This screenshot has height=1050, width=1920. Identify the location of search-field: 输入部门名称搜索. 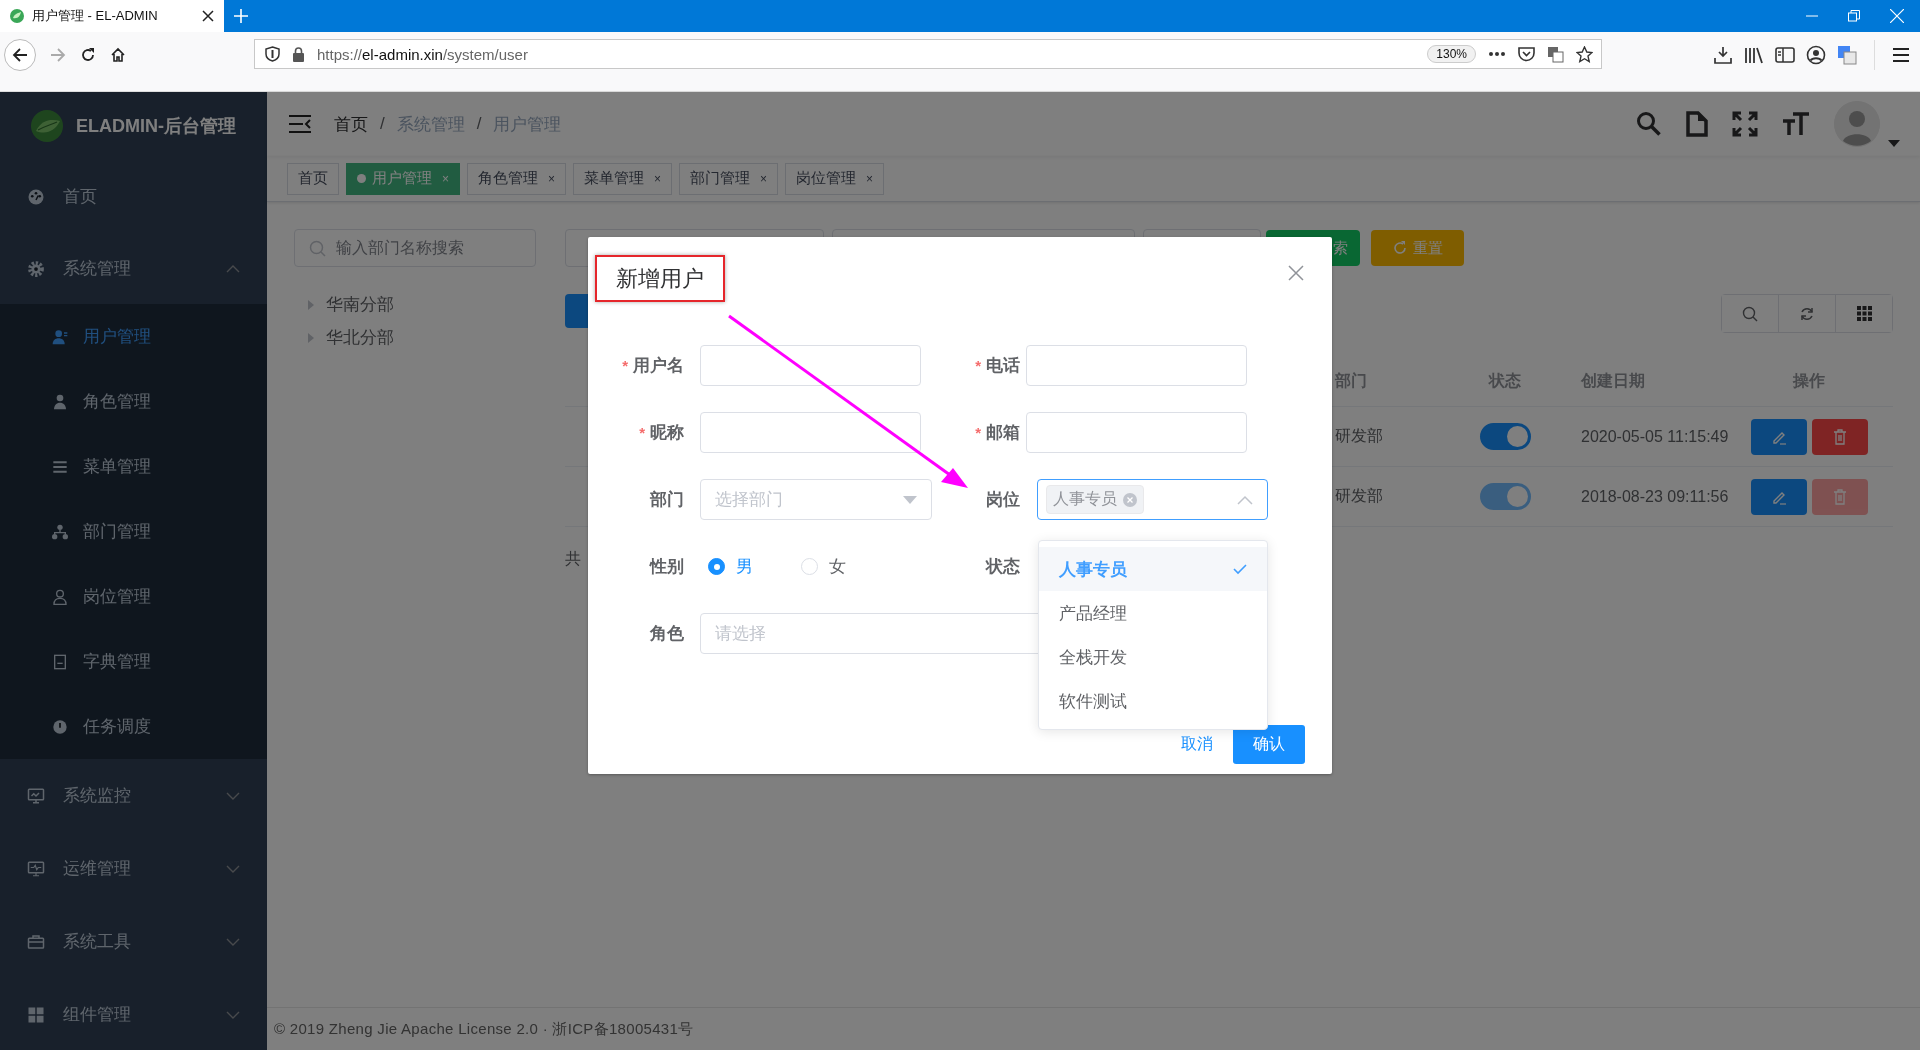
(415, 248).